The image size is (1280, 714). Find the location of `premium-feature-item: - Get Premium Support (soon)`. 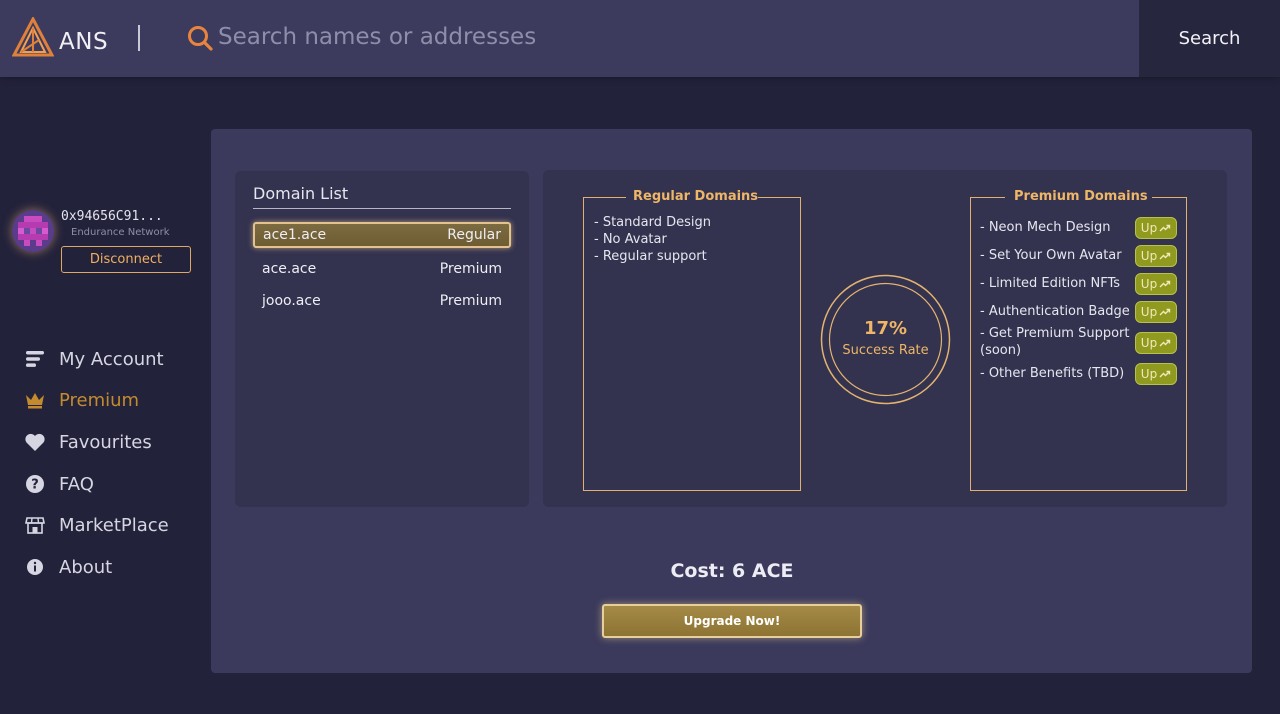

premium-feature-item: - Get Premium Support (soon) is located at coordinates (1055, 342).